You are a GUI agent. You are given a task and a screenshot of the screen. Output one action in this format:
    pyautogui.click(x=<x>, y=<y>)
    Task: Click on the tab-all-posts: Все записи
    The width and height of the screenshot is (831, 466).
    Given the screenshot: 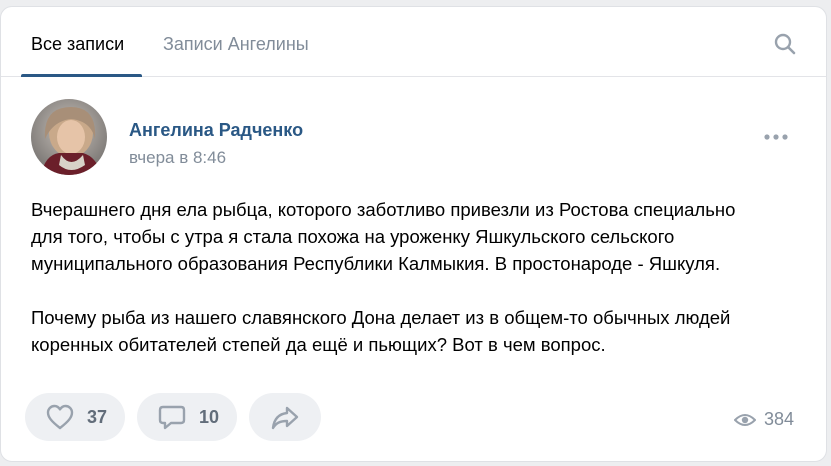 What is the action you would take?
    pyautogui.click(x=77, y=44)
    